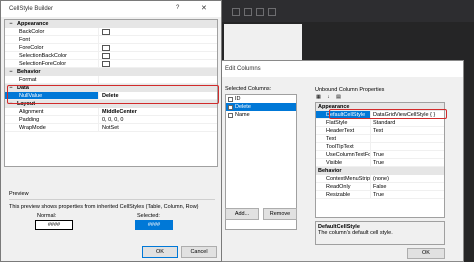 Image resolution: width=474 pixels, height=262 pixels. What do you see at coordinates (111, 9) in the screenshot?
I see `cellstyle-builder-titlebar: CellStyle Builder ? ✕` at bounding box center [111, 9].